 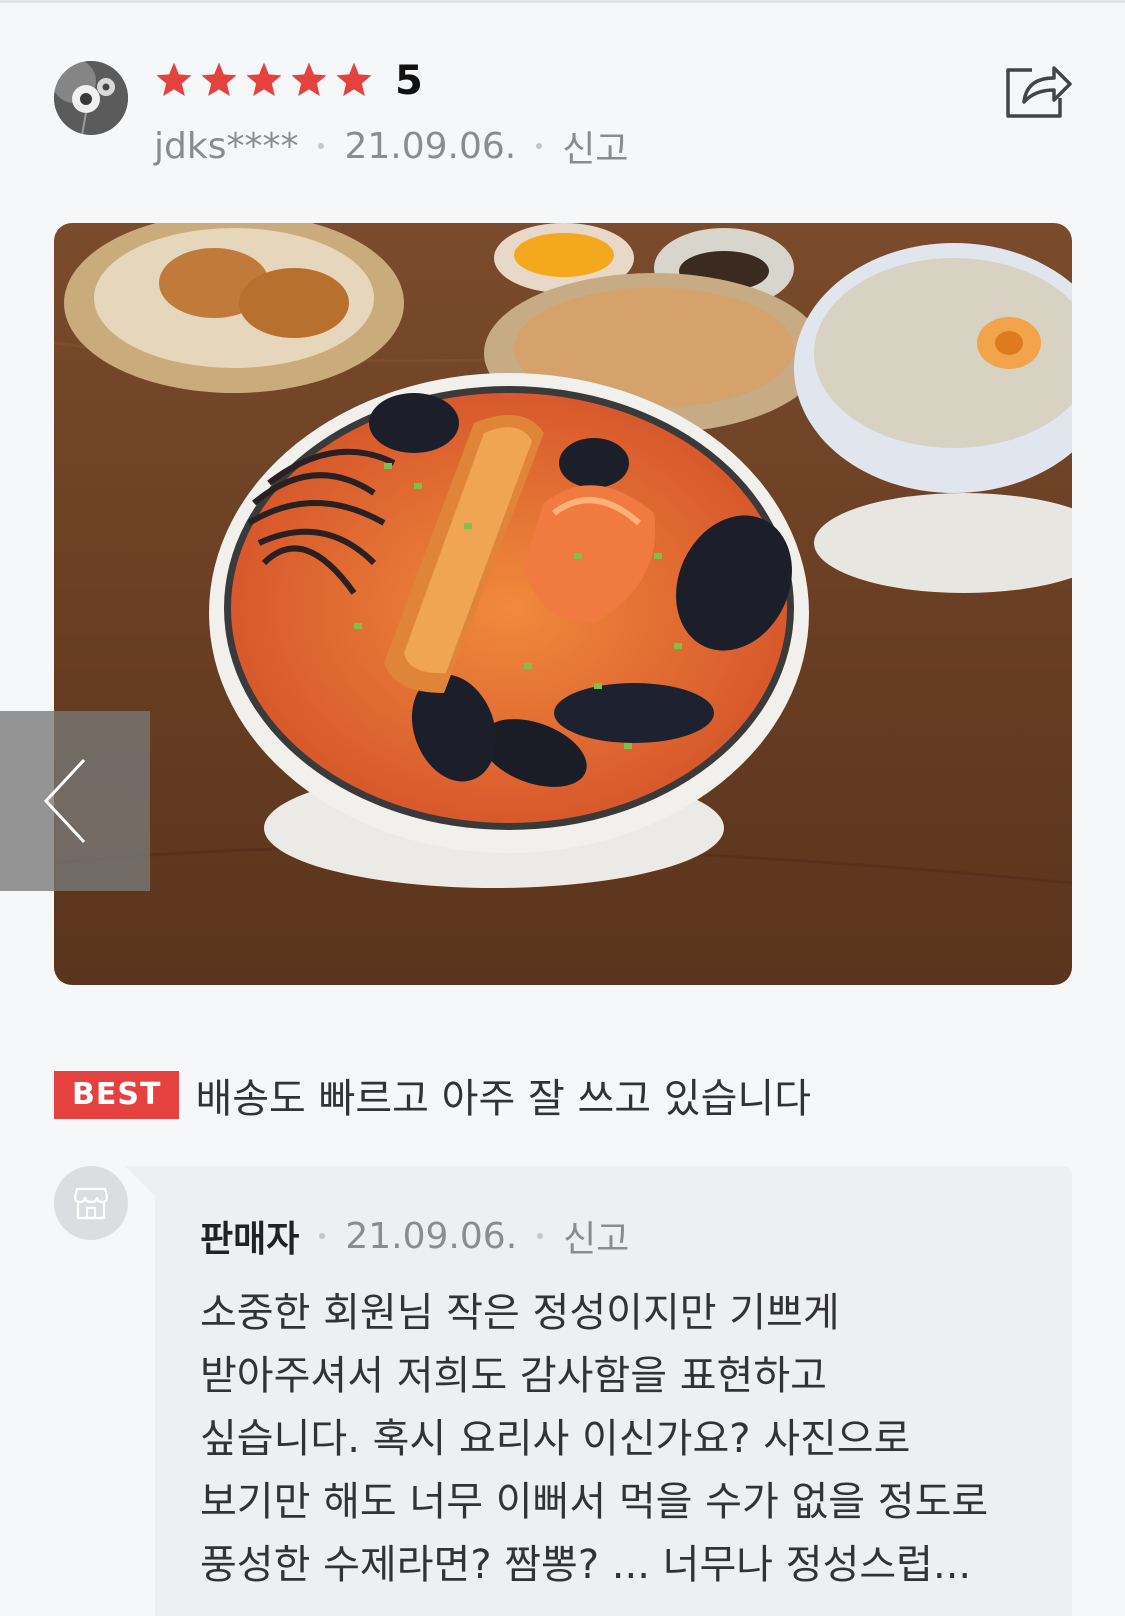 What do you see at coordinates (250, 1239) in the screenshot?
I see `seller-name: 판매자` at bounding box center [250, 1239].